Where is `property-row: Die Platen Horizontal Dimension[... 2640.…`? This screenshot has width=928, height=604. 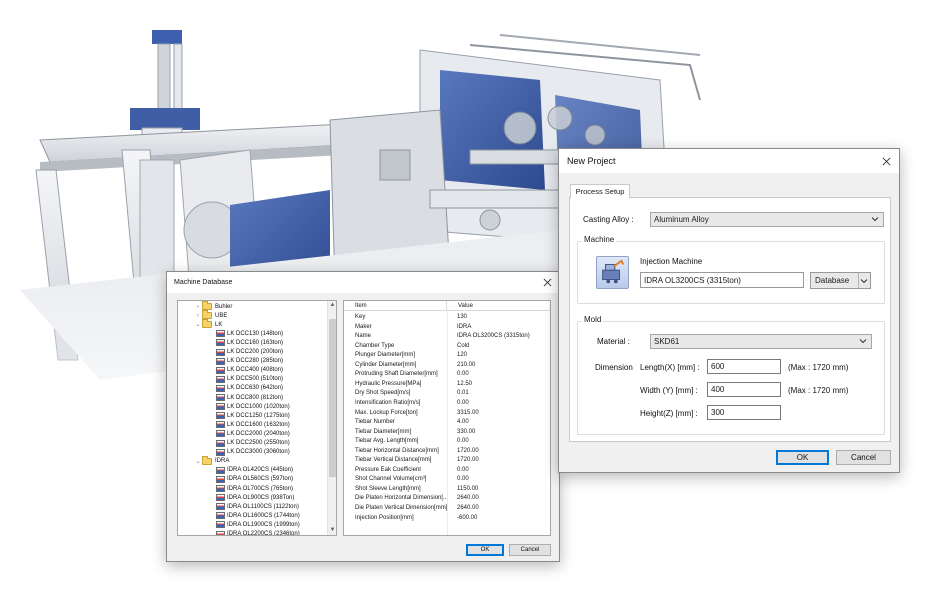 property-row: Die Platen Horizontal Dimension[... 2640.… is located at coordinates (411, 498).